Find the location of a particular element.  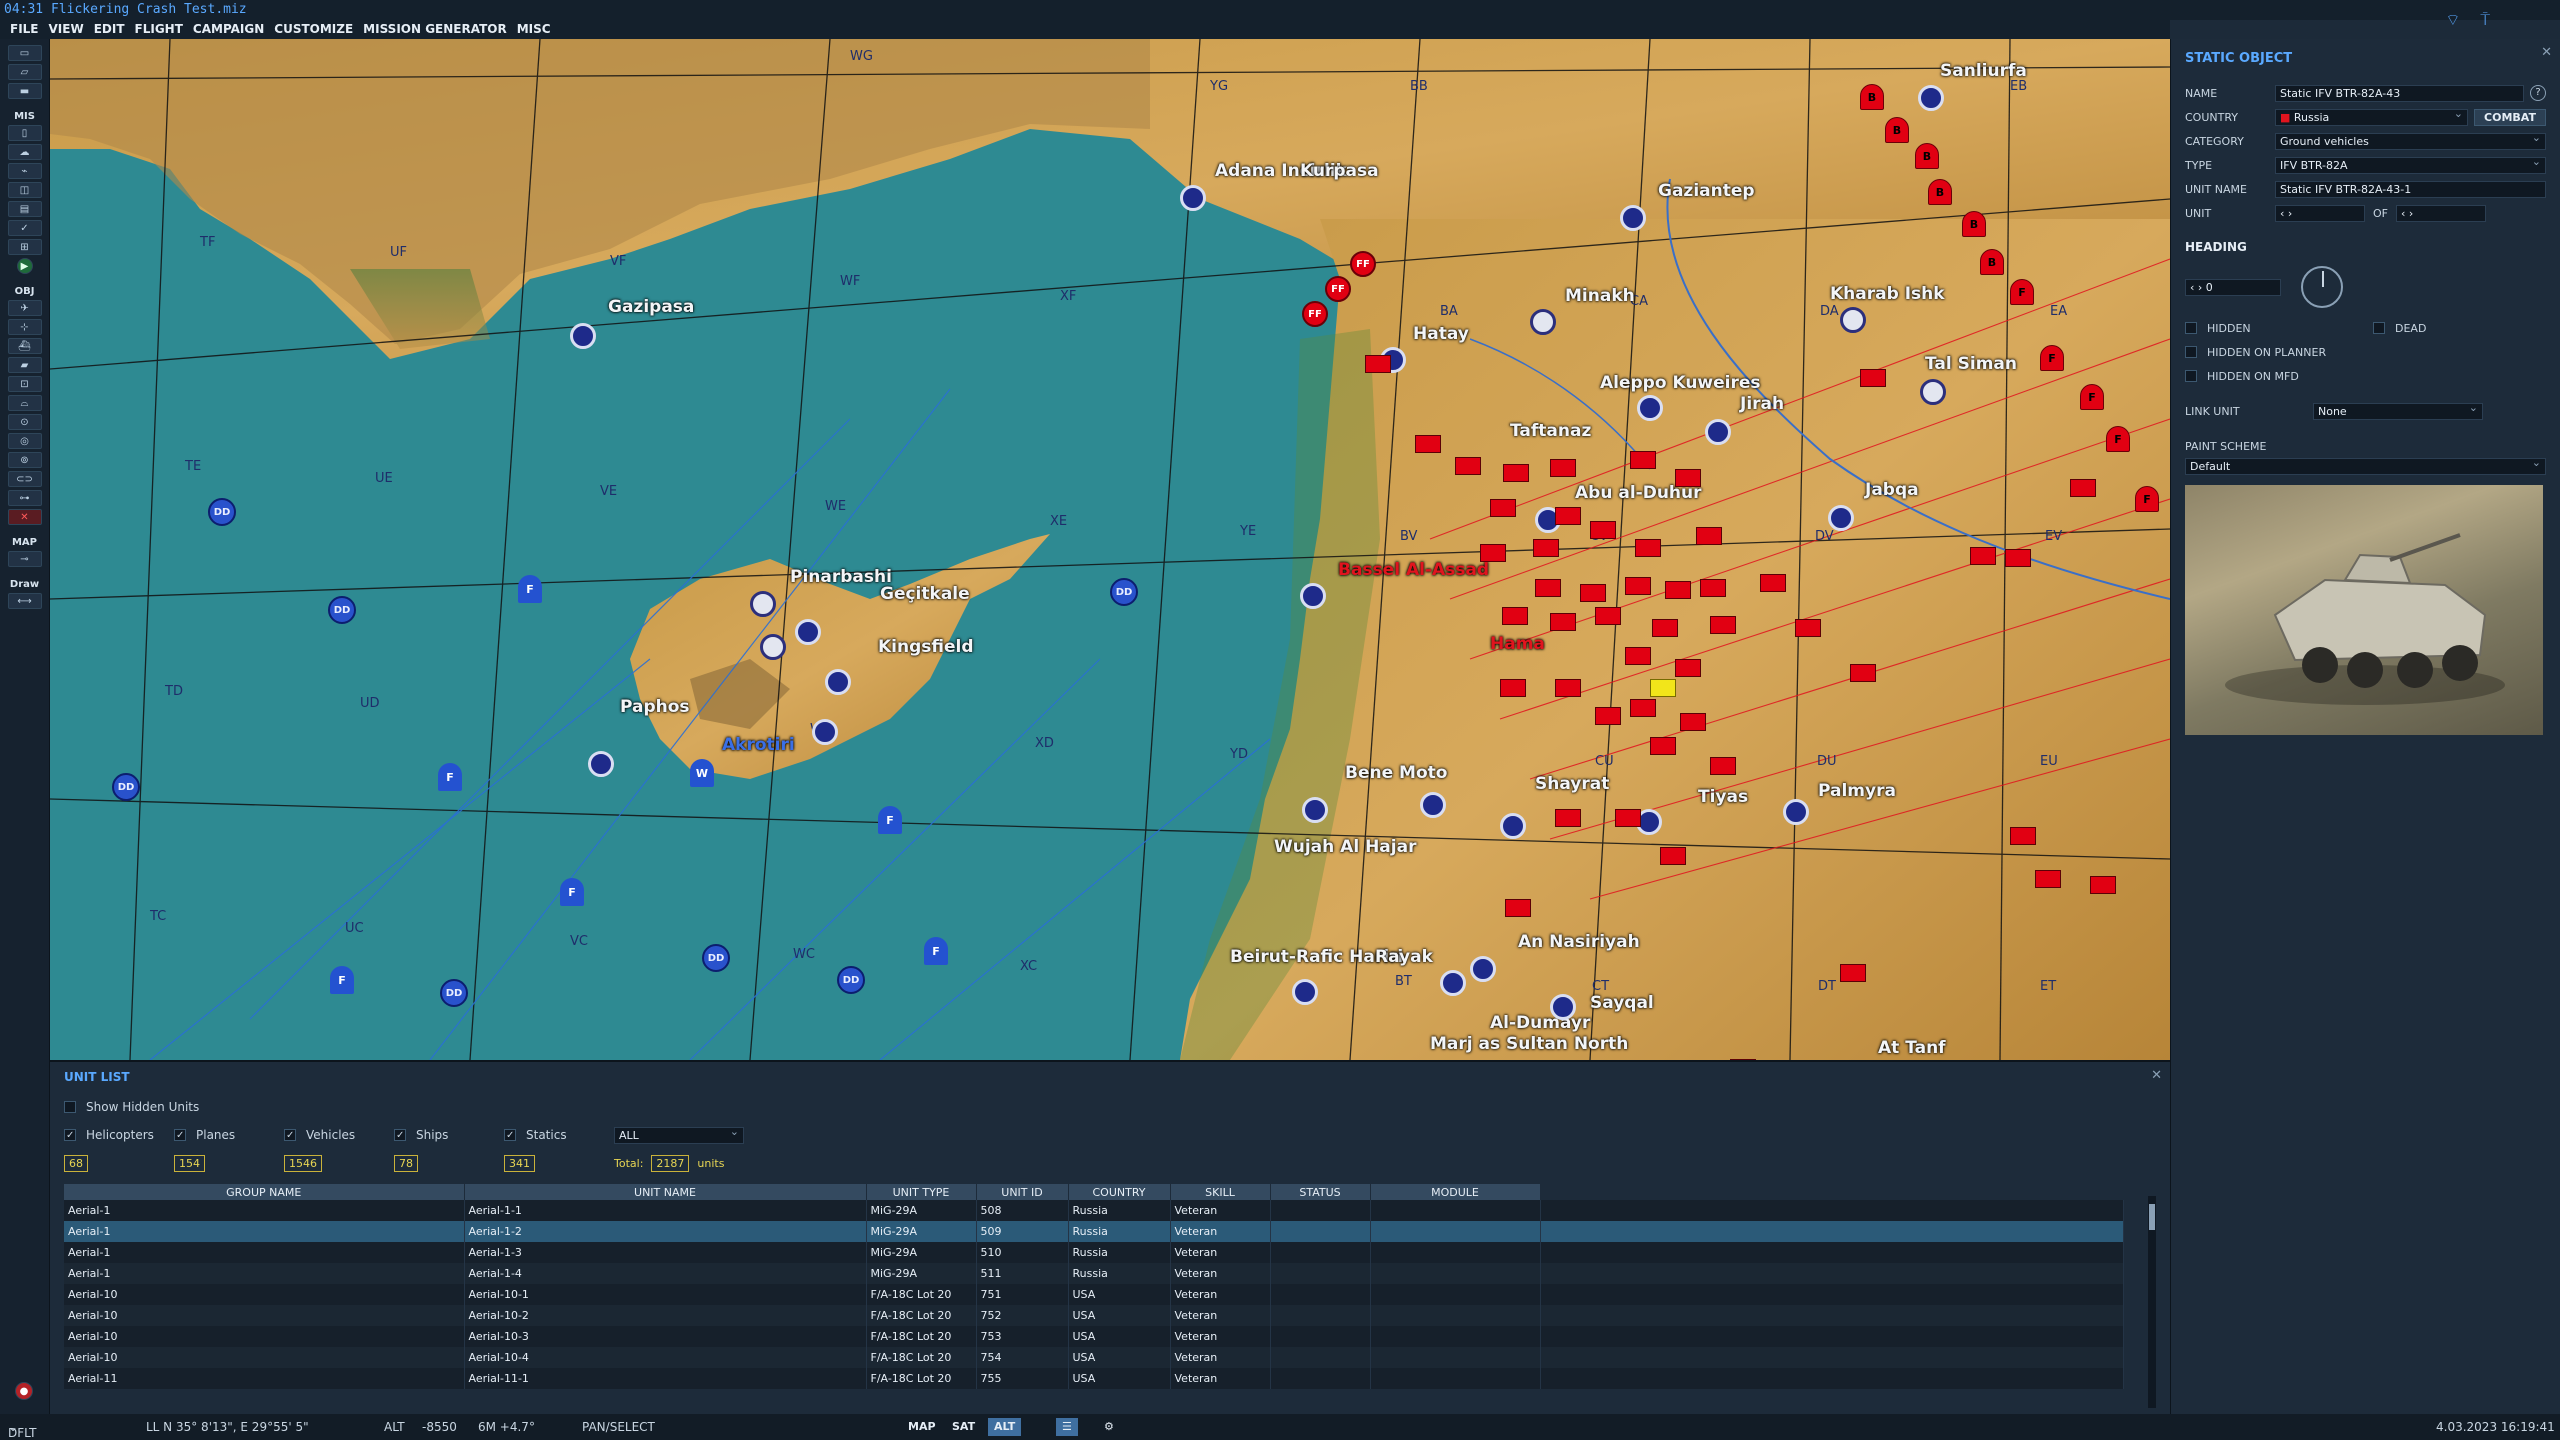

scrollbar-thumb is located at coordinates (2152, 1217).